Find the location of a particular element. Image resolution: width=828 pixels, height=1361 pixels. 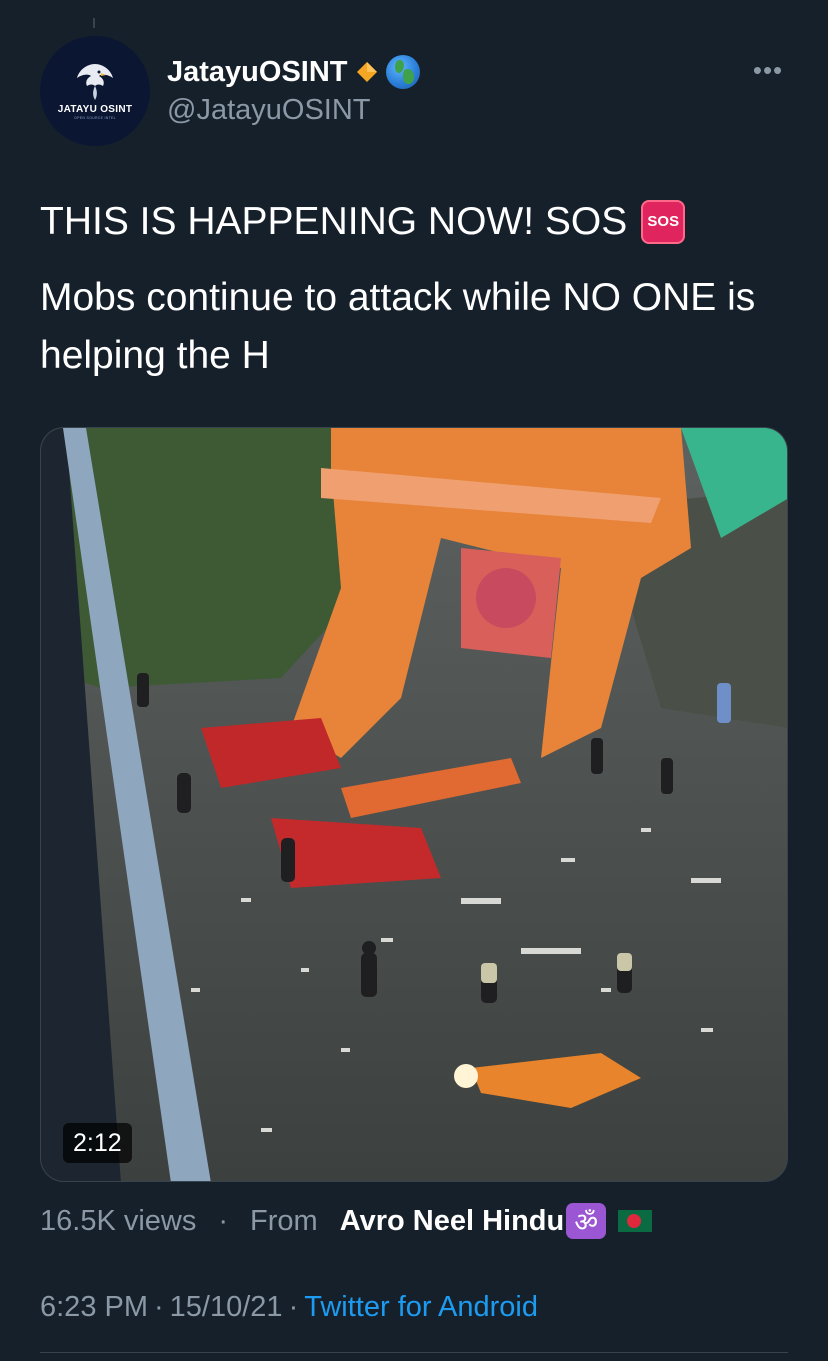

diamond-icon is located at coordinates (366, 72).